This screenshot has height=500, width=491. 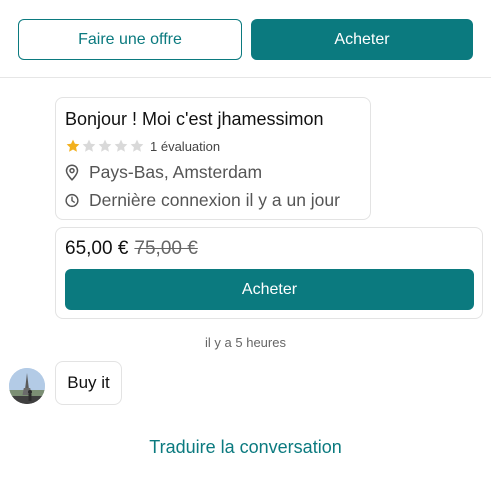 I want to click on rating-row: 1 évaluation, so click(x=142, y=146).